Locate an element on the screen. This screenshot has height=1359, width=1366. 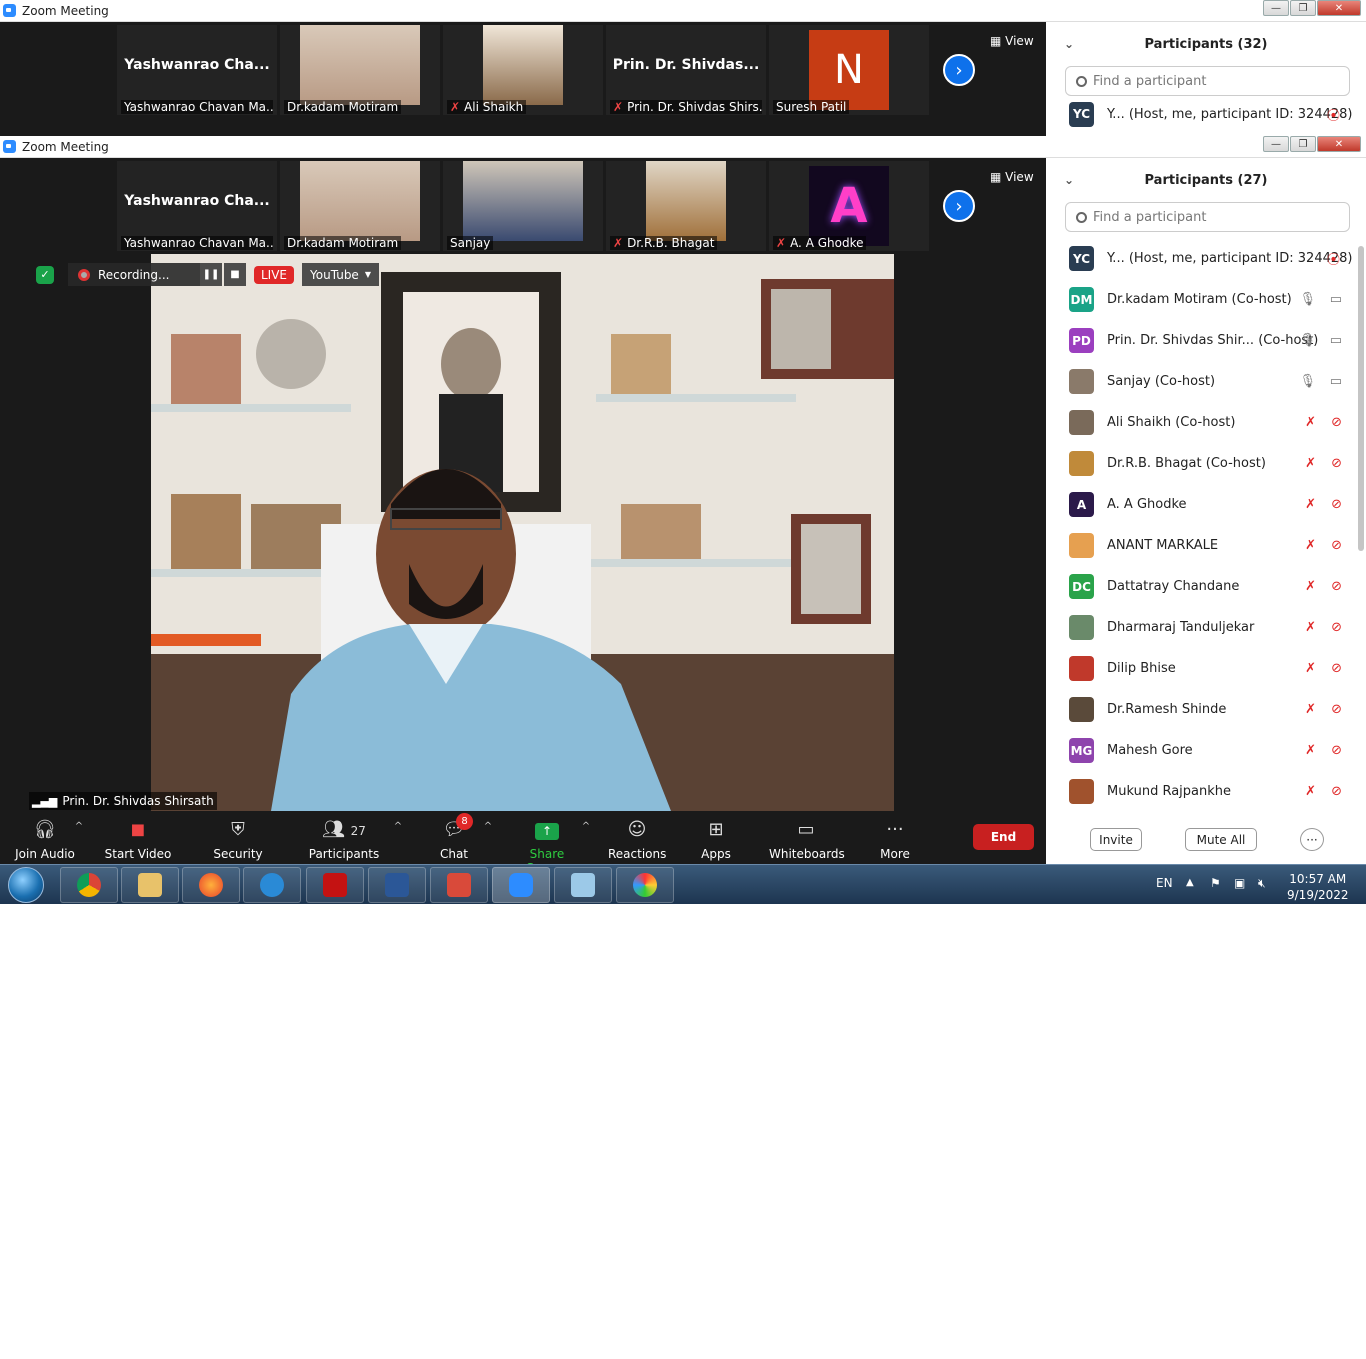
participant-row: A A. A Ghodke ✗ ⊘ is located at coordinates (1206, 504).